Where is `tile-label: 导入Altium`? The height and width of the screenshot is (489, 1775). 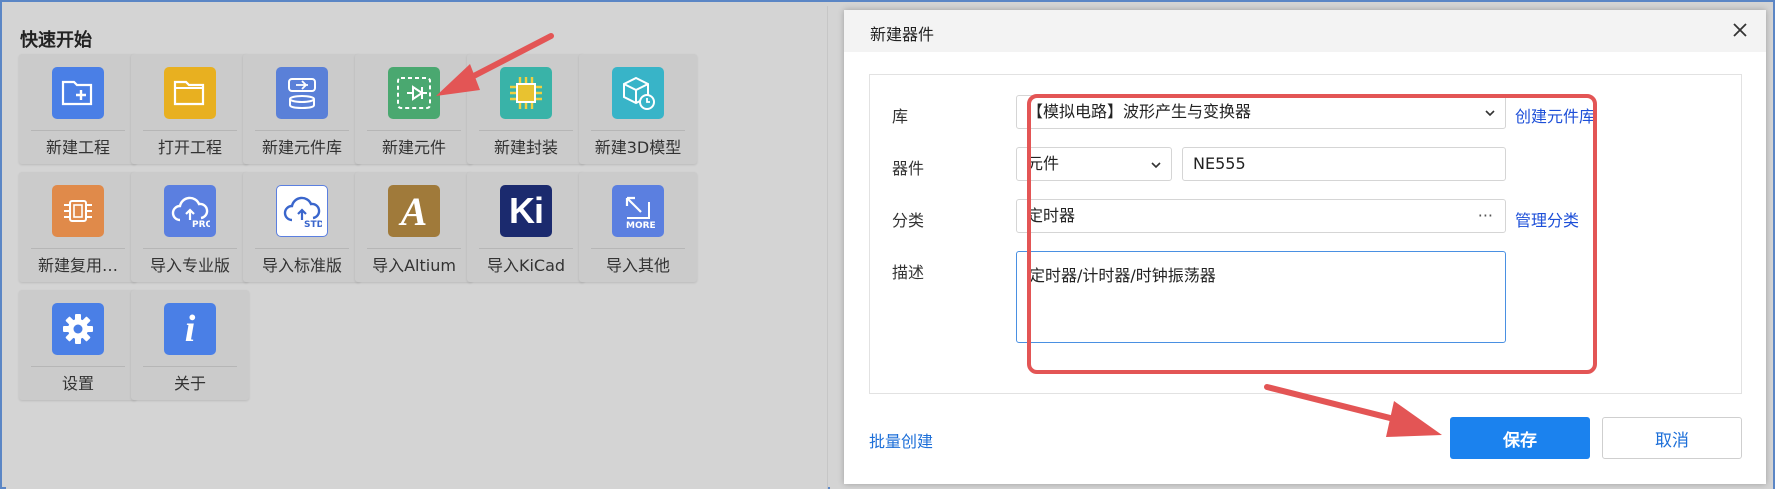
tile-label: 导入Altium is located at coordinates (414, 265).